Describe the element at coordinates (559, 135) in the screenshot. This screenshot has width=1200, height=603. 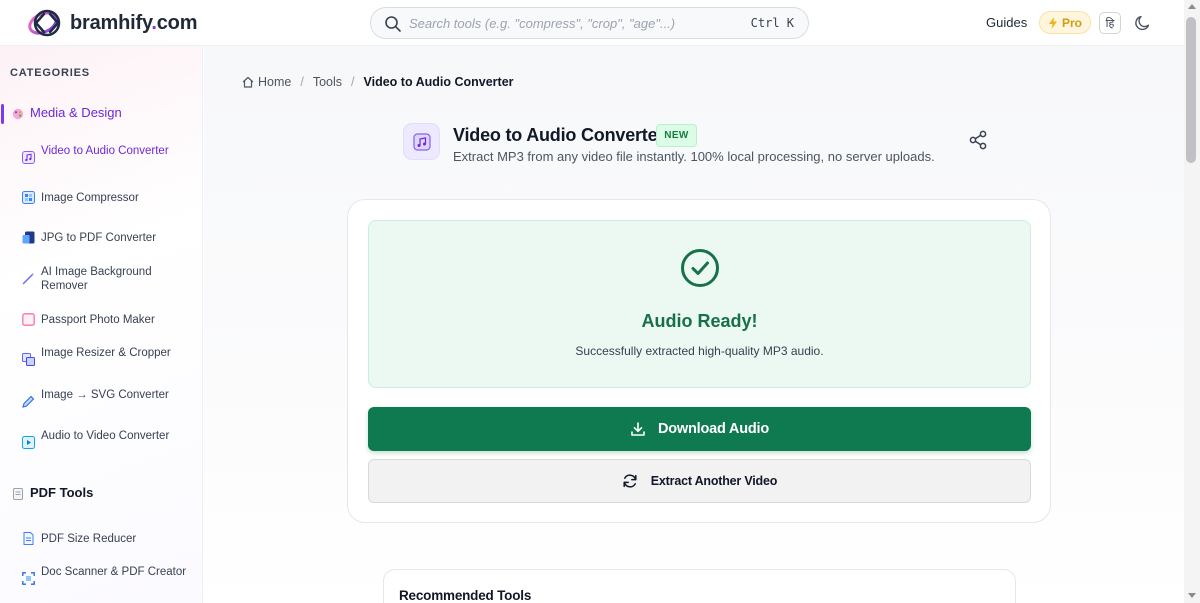
I see `page-title: Video to Audio Converter` at that location.